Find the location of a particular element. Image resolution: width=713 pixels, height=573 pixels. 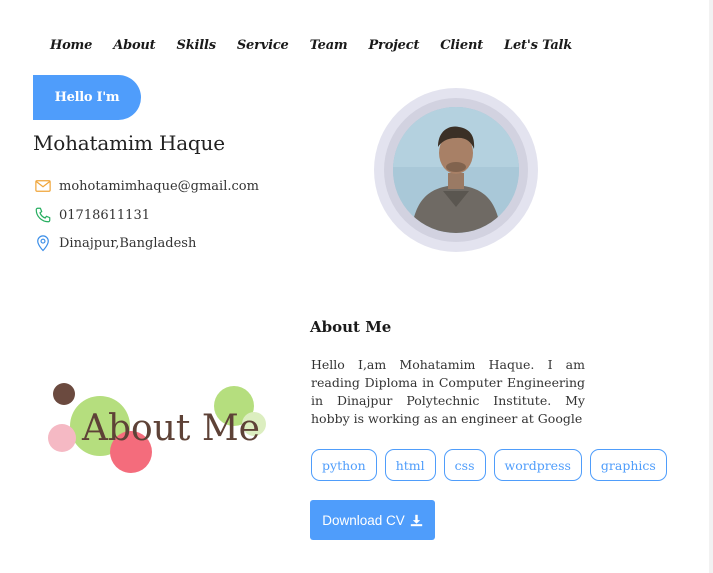

skill-tag-python: python is located at coordinates (344, 465).